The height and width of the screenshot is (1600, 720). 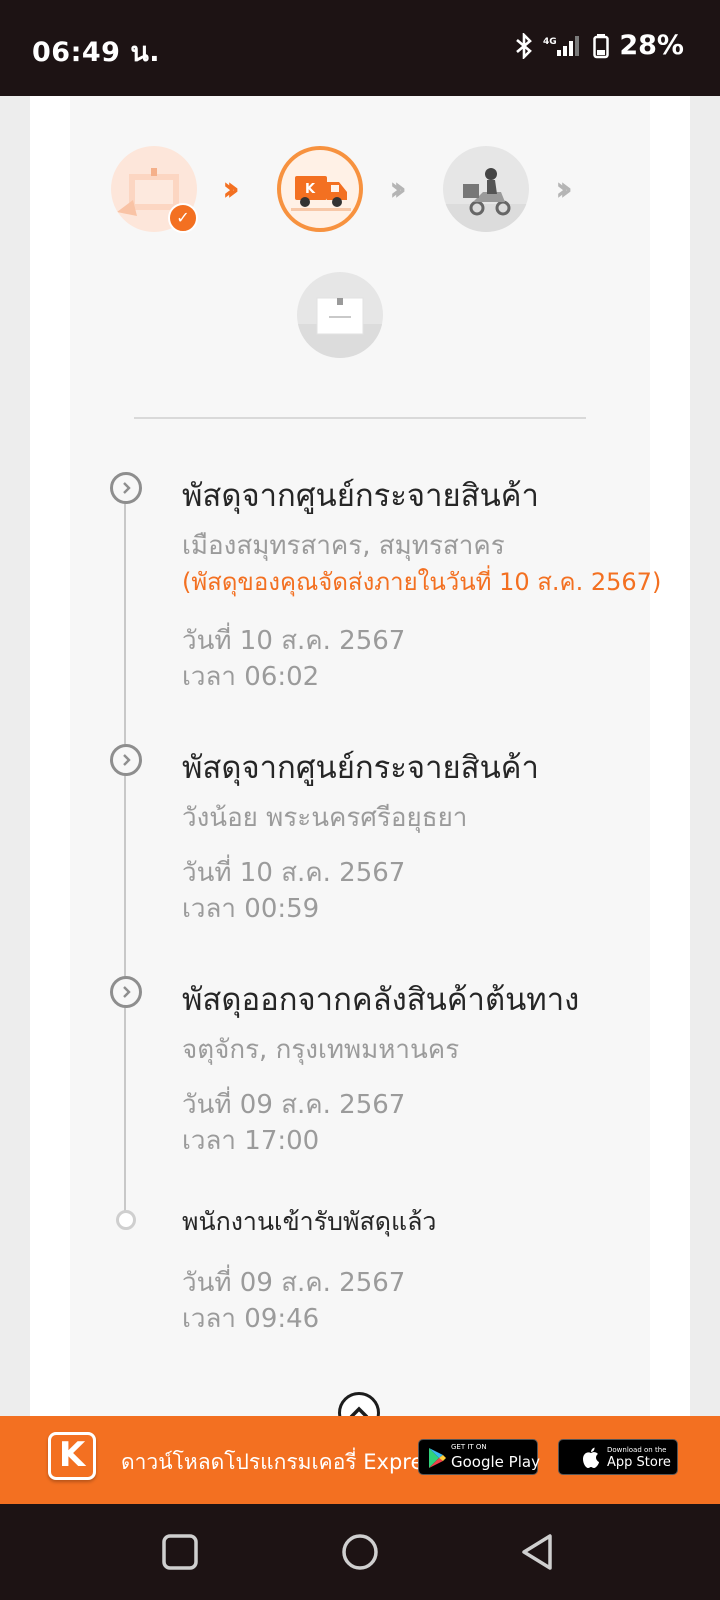 I want to click on google-play-label: Google Play, so click(x=495, y=1462).